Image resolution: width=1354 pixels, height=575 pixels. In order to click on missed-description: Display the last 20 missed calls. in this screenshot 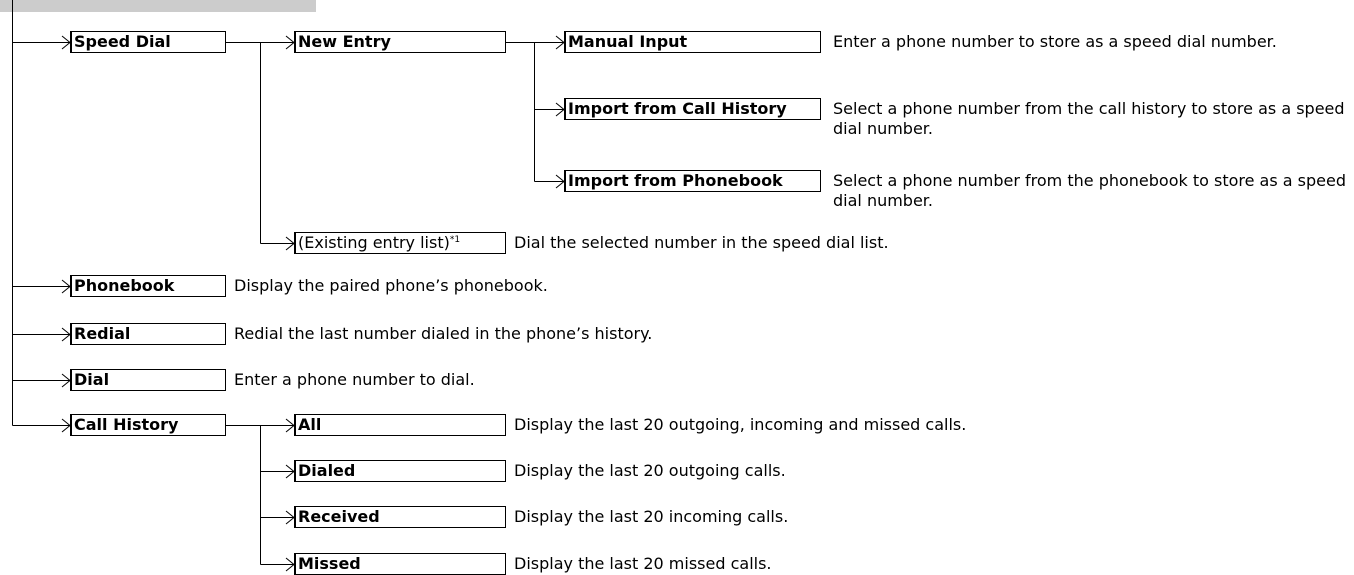, I will do `click(643, 563)`.